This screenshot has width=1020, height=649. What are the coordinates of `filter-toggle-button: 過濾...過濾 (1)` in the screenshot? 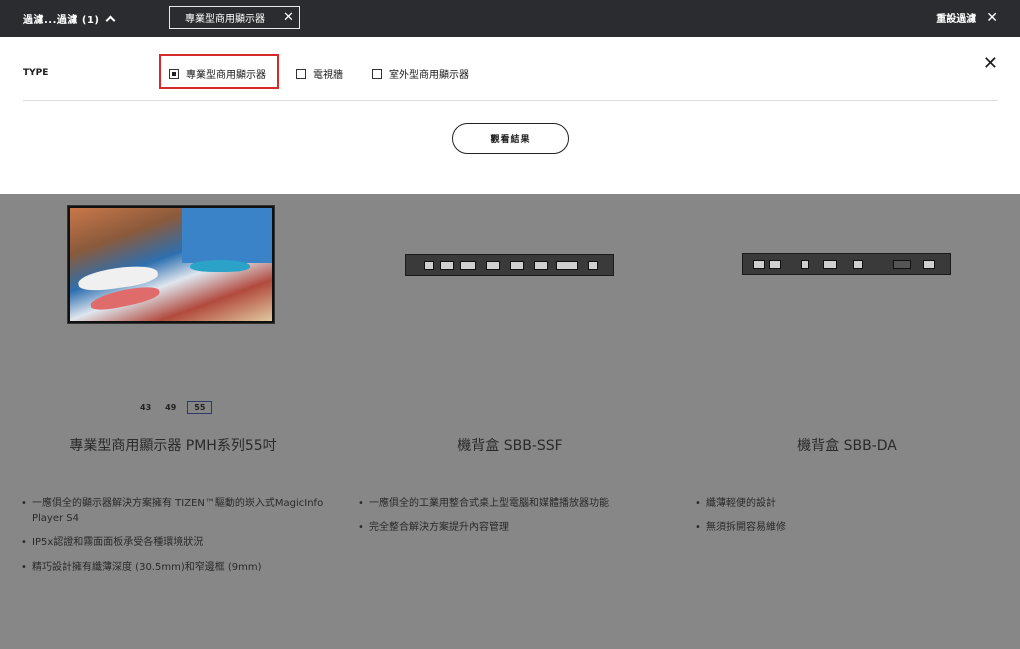 It's located at (69, 18).